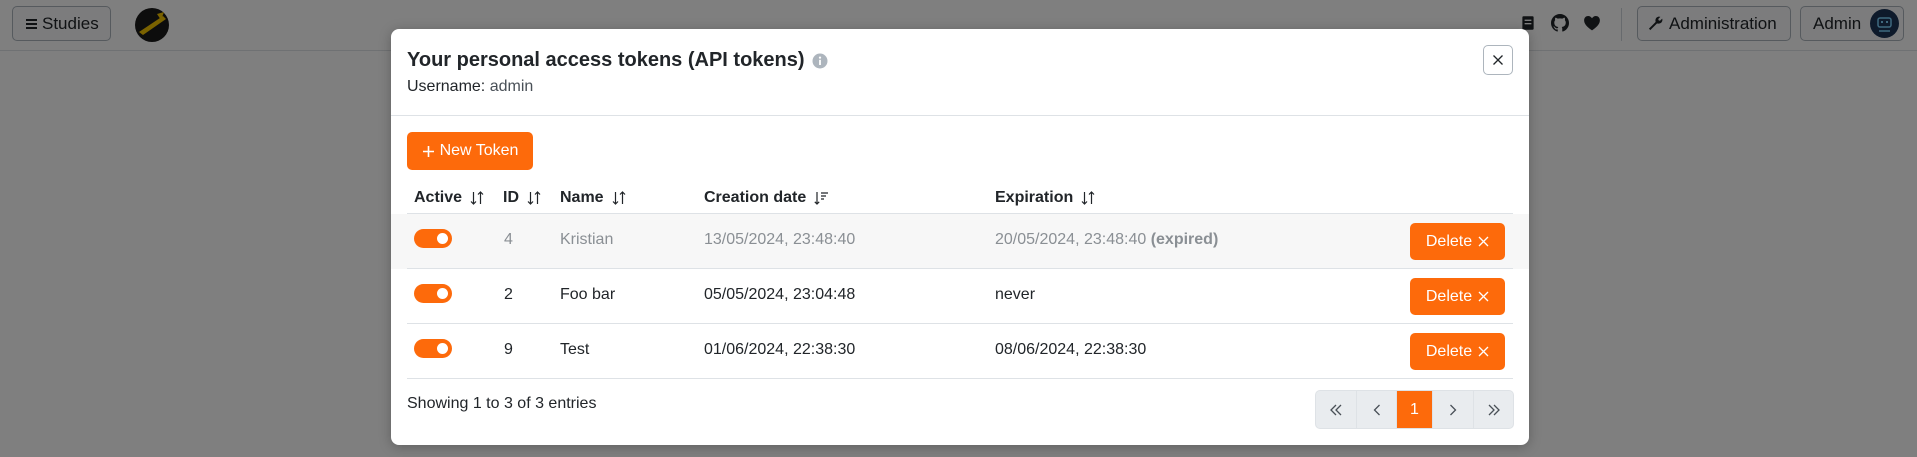 The height and width of the screenshot is (457, 1917). I want to click on previous-page-button, so click(1377, 409).